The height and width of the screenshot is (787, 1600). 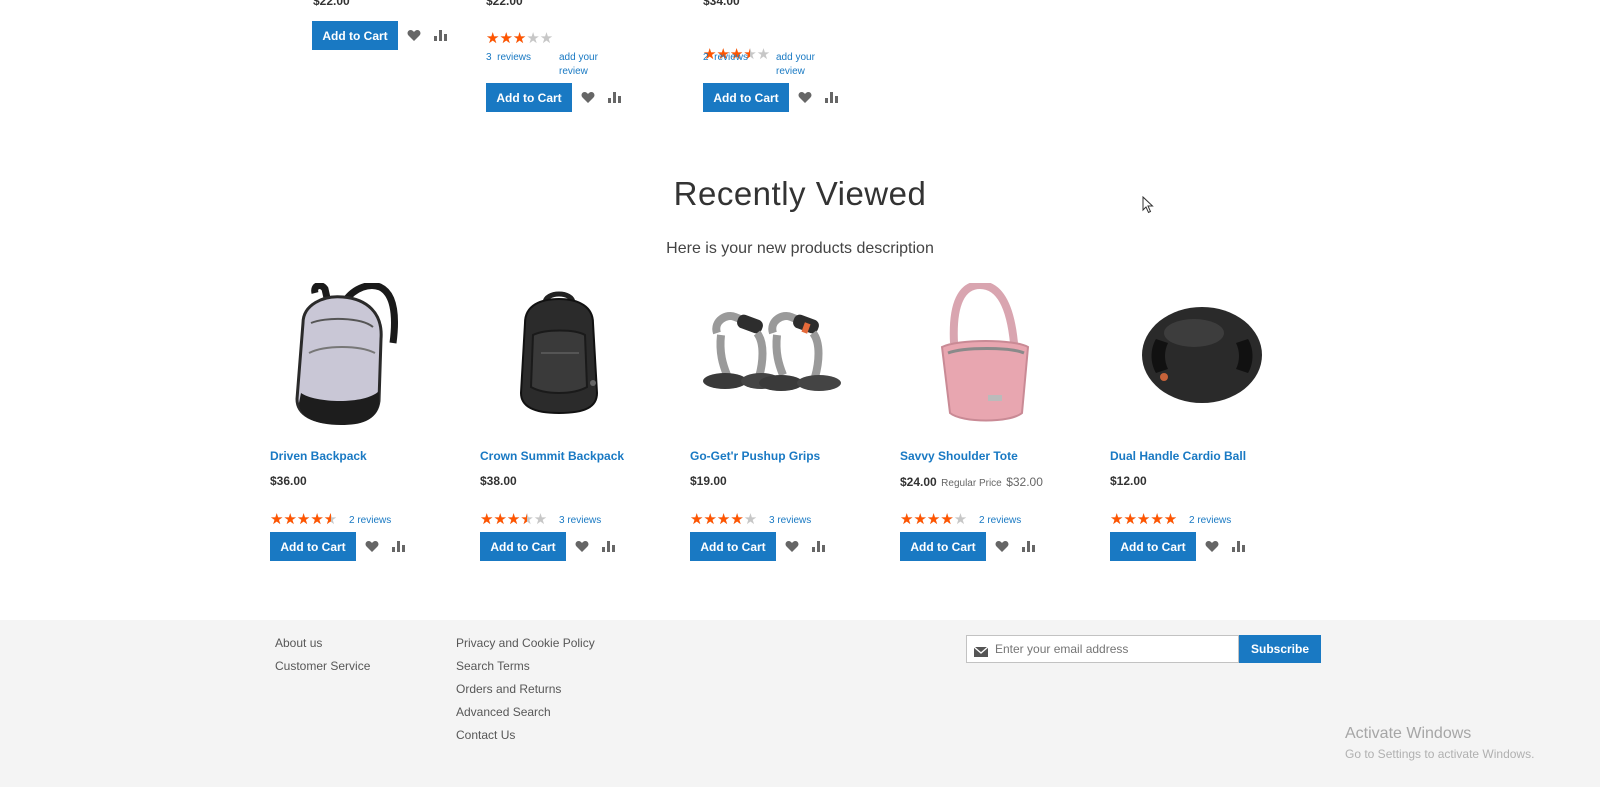 I want to click on cardio-ball-icon, so click(x=1202, y=355).